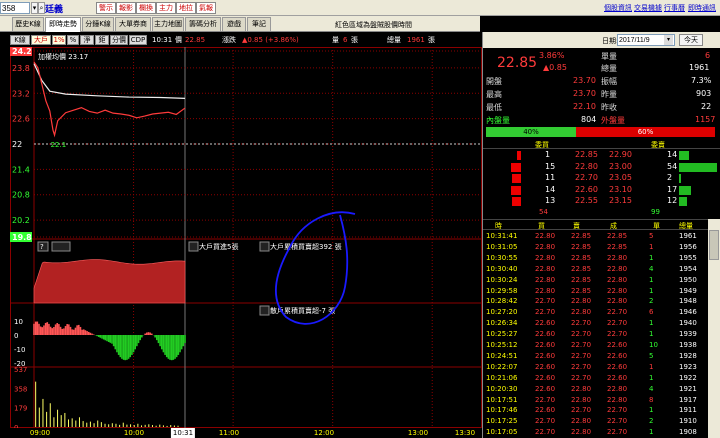  What do you see at coordinates (595, 356) in the screenshot?
I see `tick-row: 10:24:51 22.60 22.70 22.60 5 1928` at bounding box center [595, 356].